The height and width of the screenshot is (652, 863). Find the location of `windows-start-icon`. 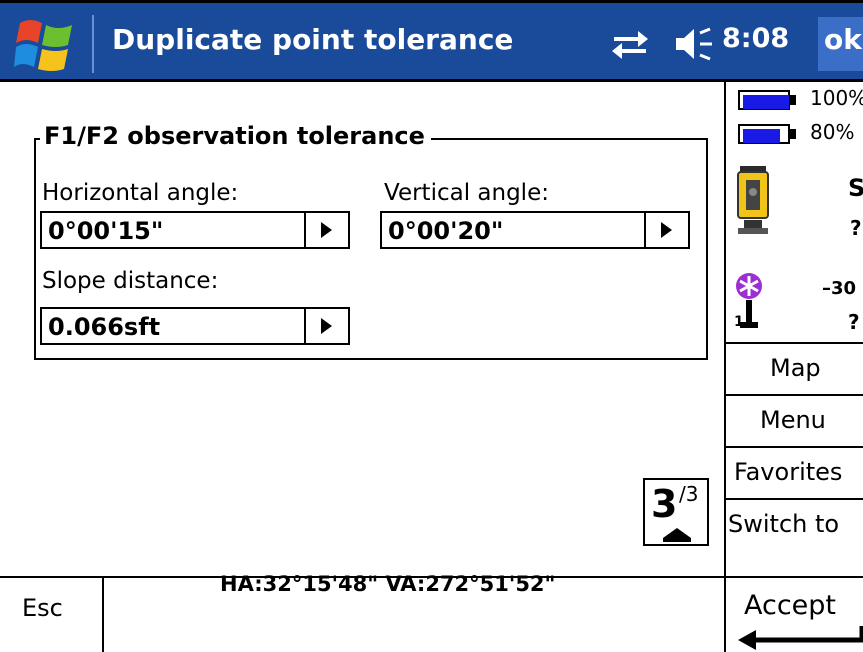

windows-start-icon is located at coordinates (45, 43).